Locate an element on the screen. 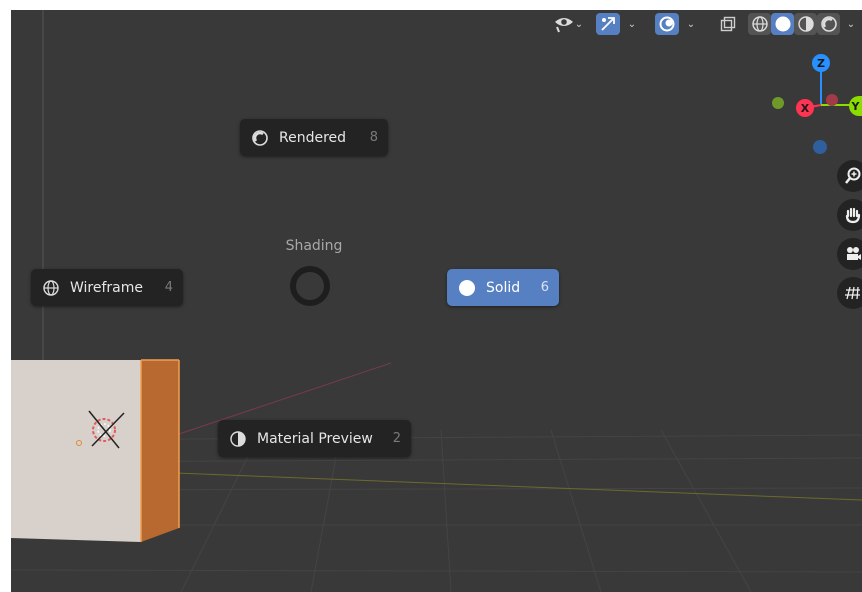 The height and width of the screenshot is (592, 862). visibility-toggle: ⌄ is located at coordinates (568, 24).